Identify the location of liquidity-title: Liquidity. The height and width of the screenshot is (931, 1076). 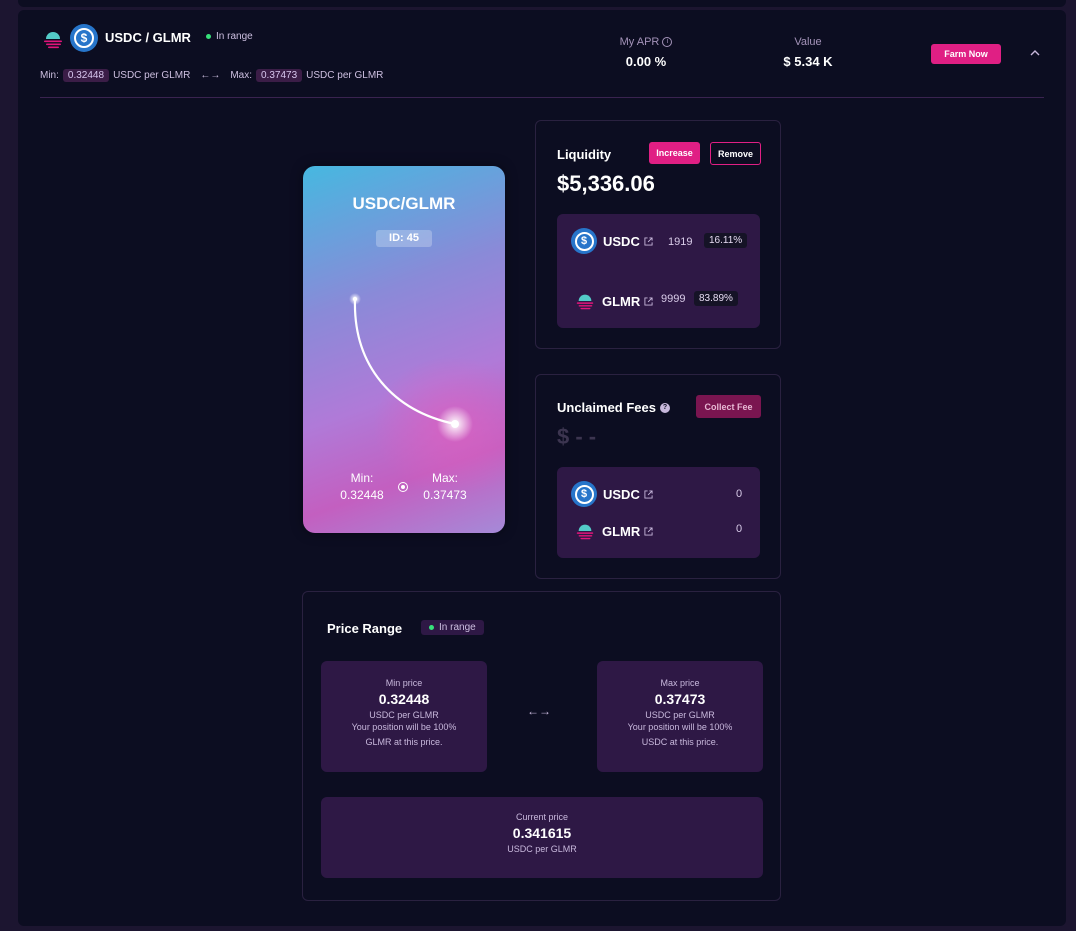
(584, 154).